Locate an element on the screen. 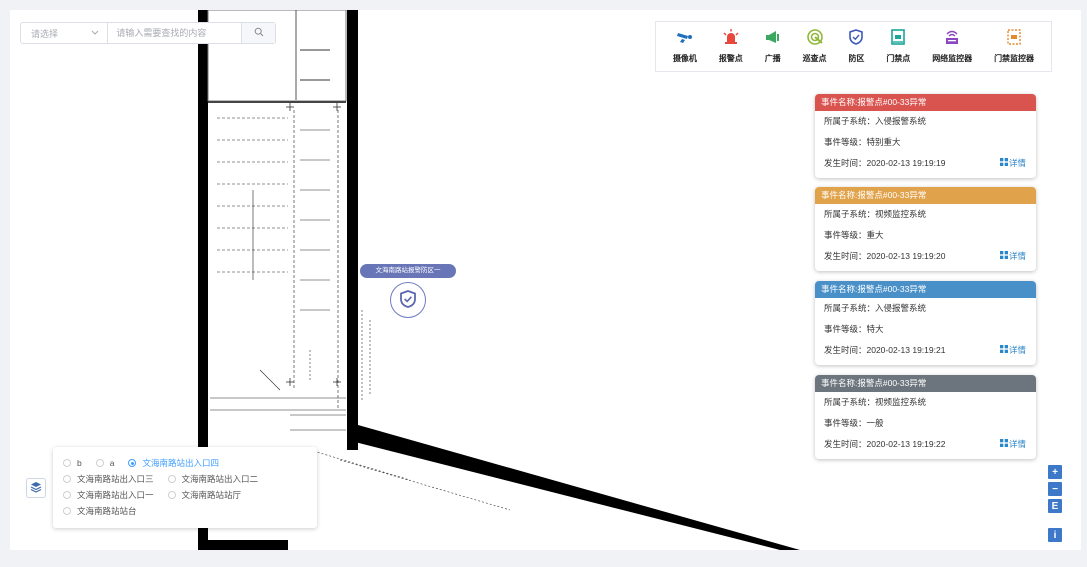 Image resolution: width=1087 pixels, height=567 pixels. tool-broadcast-label: 广播 is located at coordinates (772, 58).